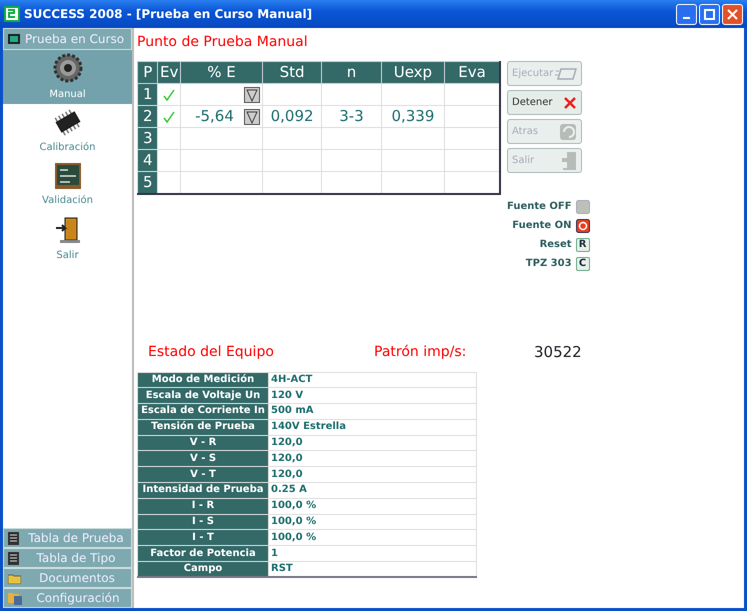 The width and height of the screenshot is (747, 611). What do you see at coordinates (67, 558) in the screenshot?
I see `sidebar-section: Tabla de Tipo` at bounding box center [67, 558].